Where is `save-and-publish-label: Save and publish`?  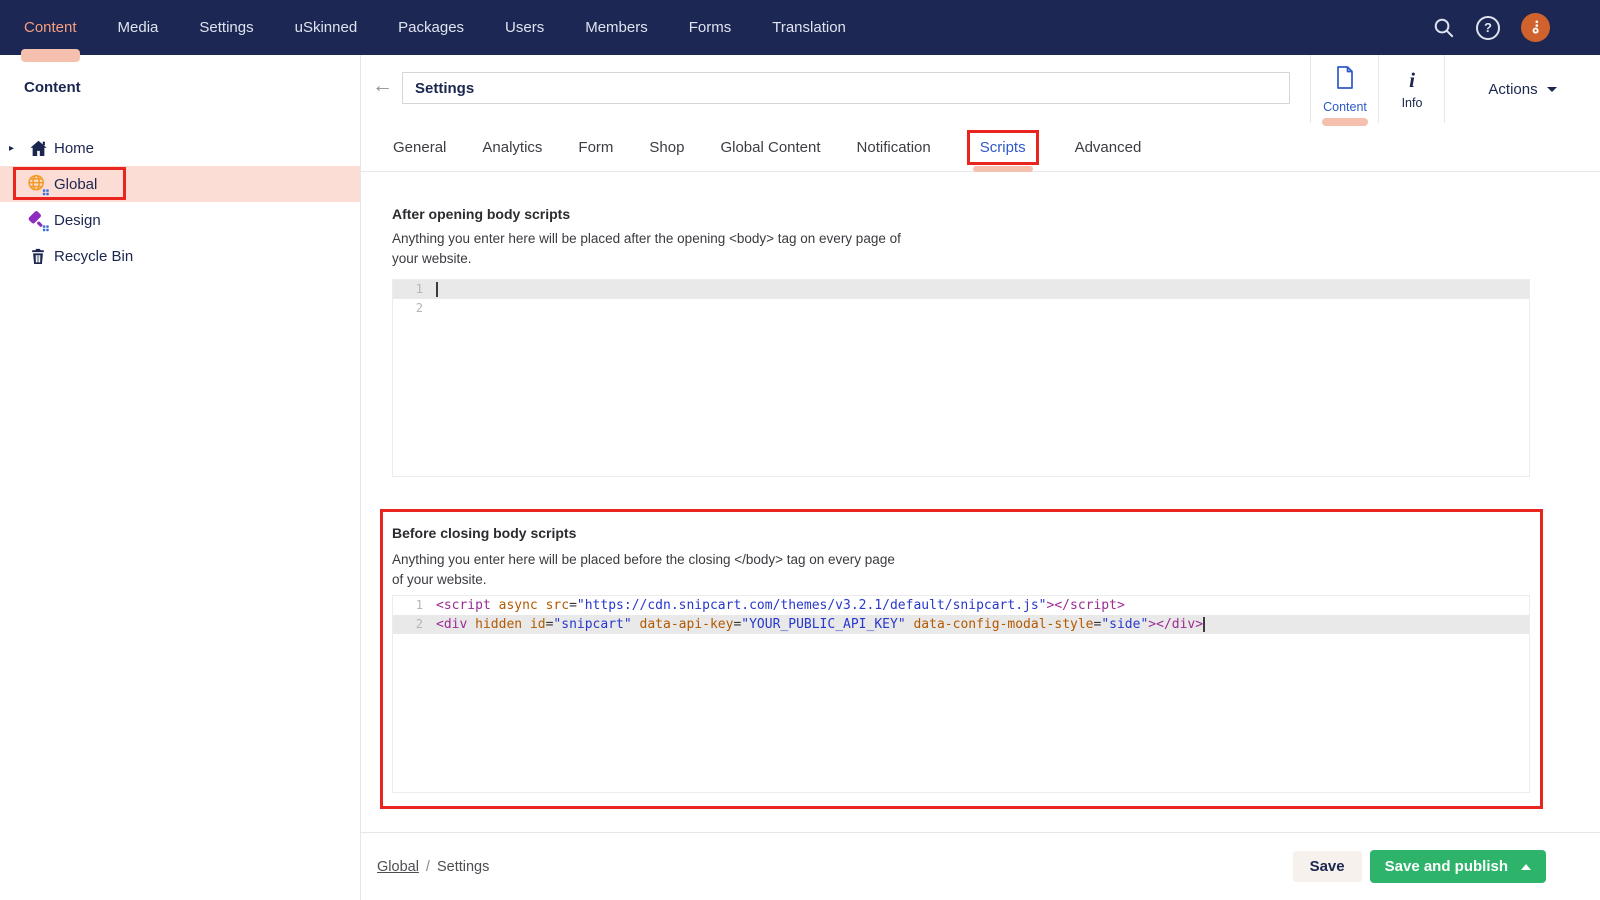
save-and-publish-label: Save and publish is located at coordinates (1446, 866).